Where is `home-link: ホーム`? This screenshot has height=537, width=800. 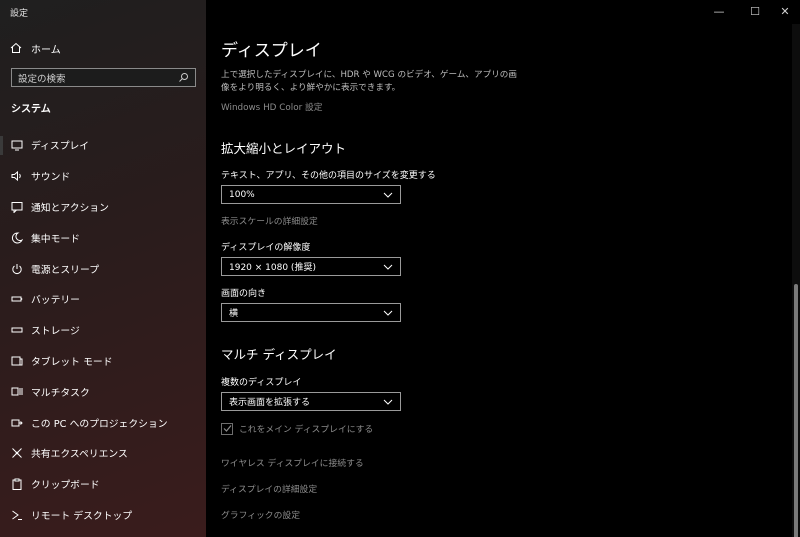 home-link: ホーム is located at coordinates (35, 48).